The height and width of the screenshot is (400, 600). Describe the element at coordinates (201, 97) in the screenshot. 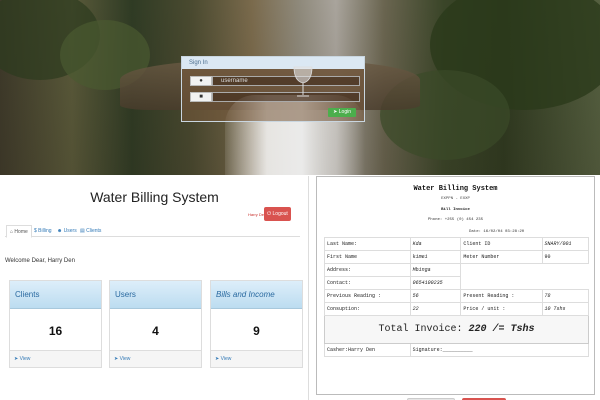

I see `lock-icon: ■` at that location.